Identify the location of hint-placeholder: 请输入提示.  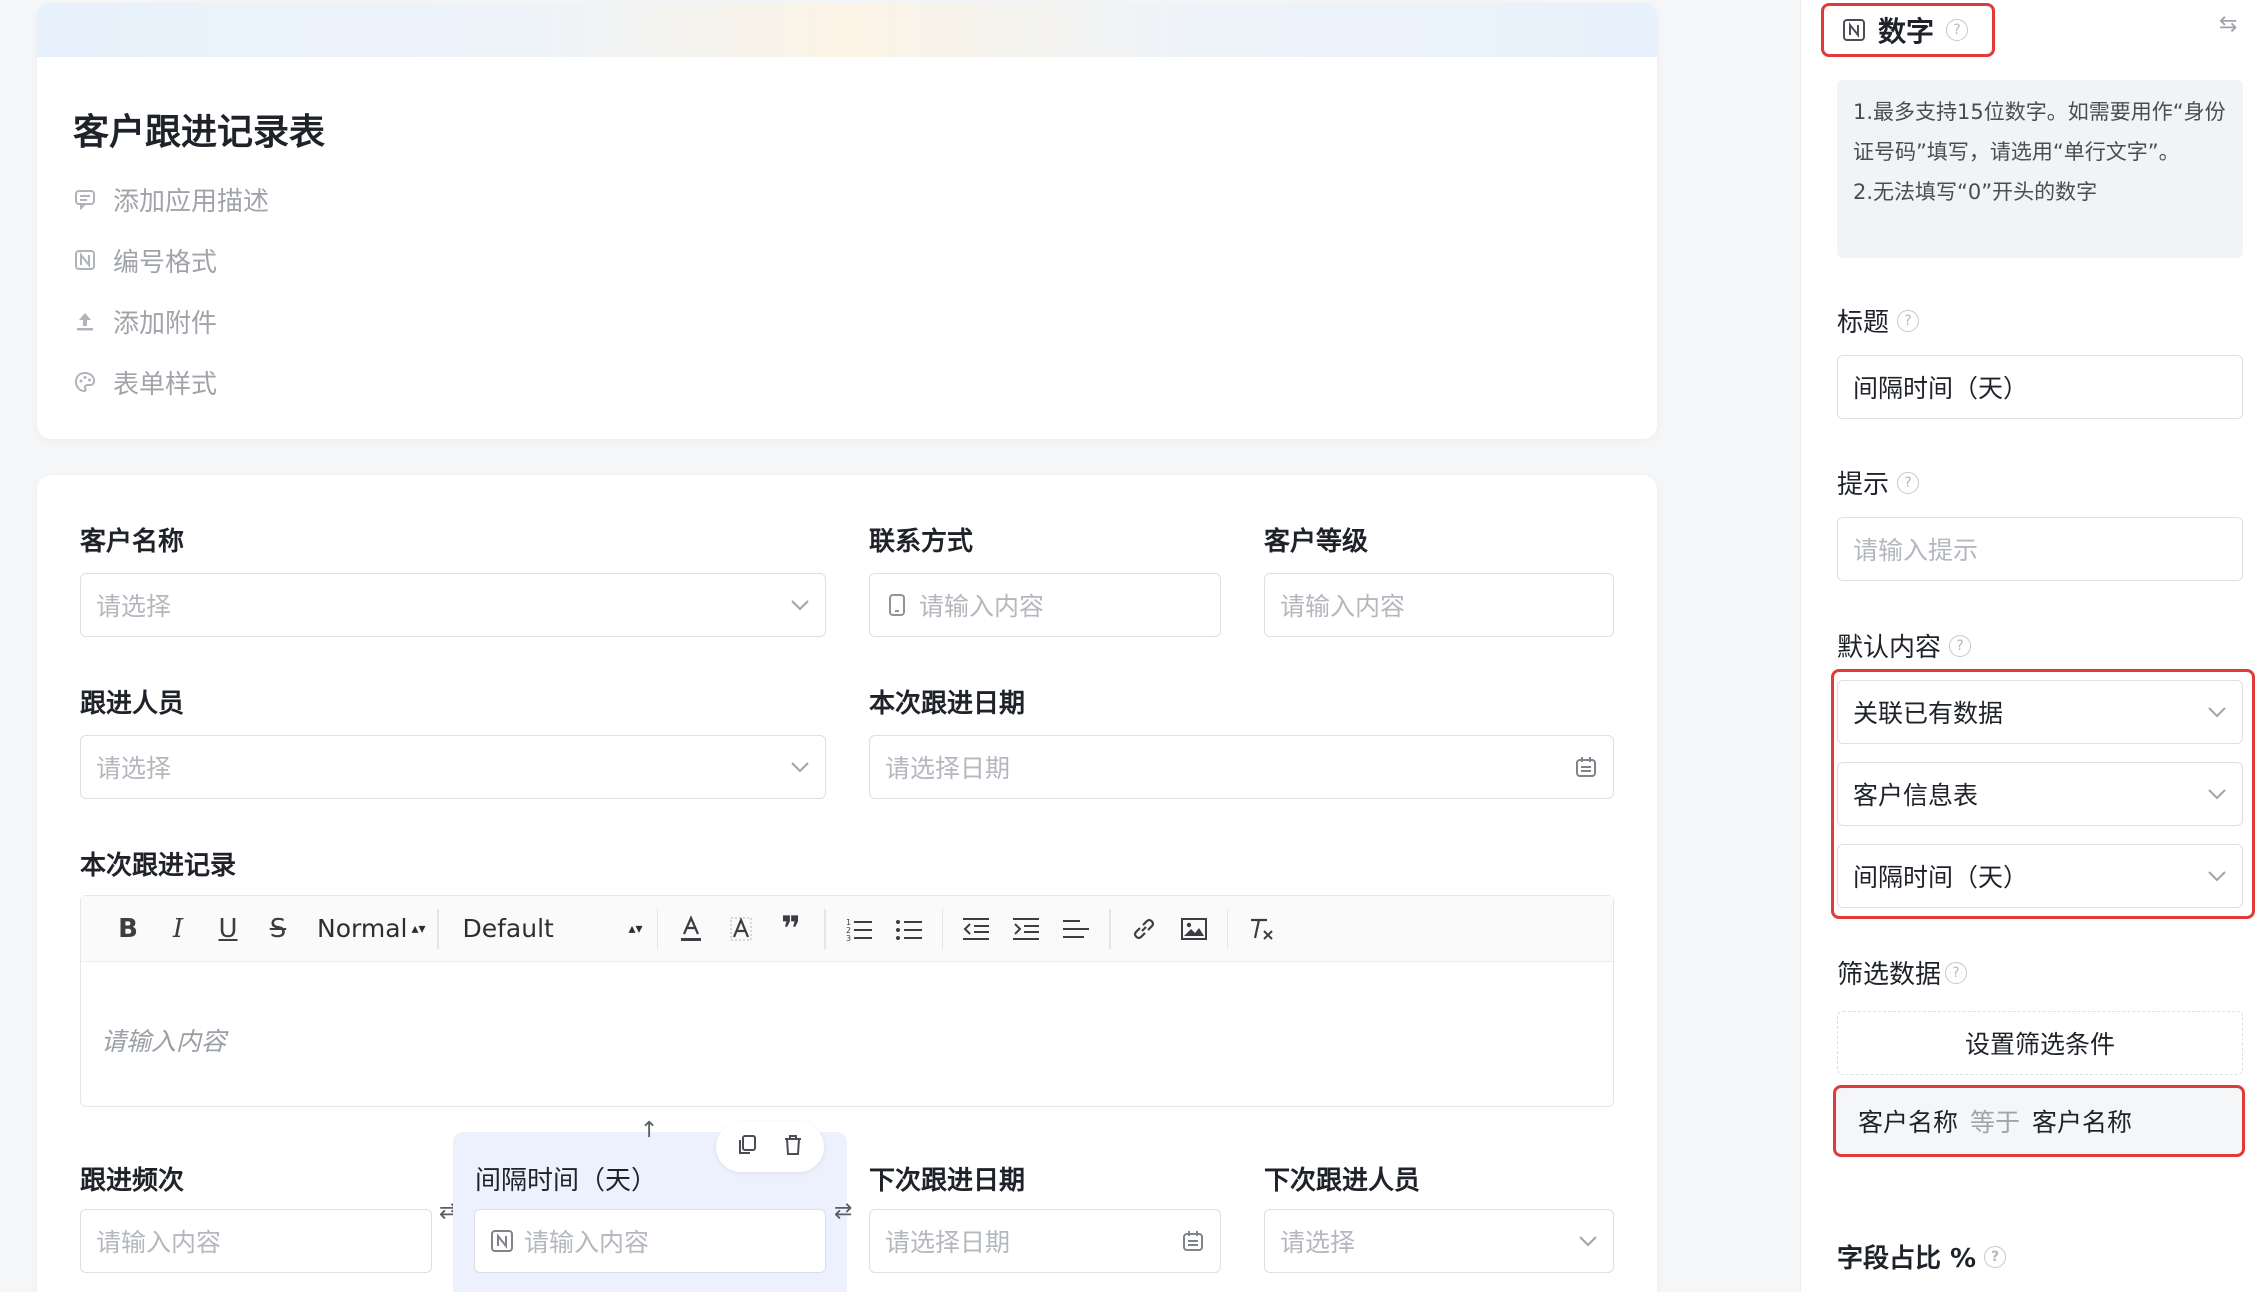
(1916, 550).